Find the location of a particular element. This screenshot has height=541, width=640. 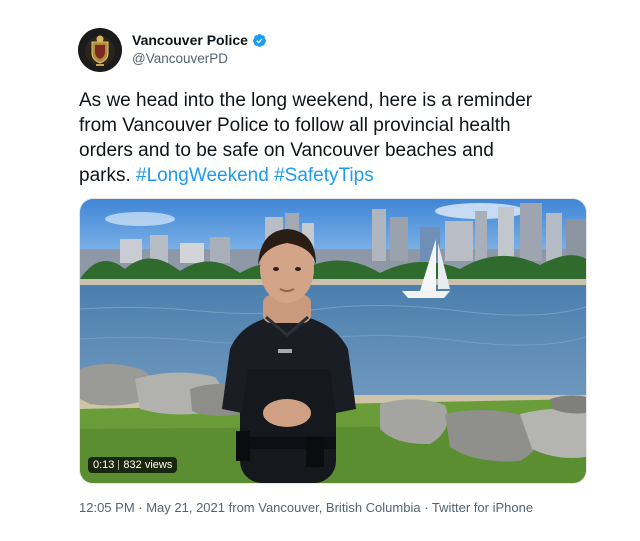

name-row: Vancouver Police is located at coordinates (199, 40).